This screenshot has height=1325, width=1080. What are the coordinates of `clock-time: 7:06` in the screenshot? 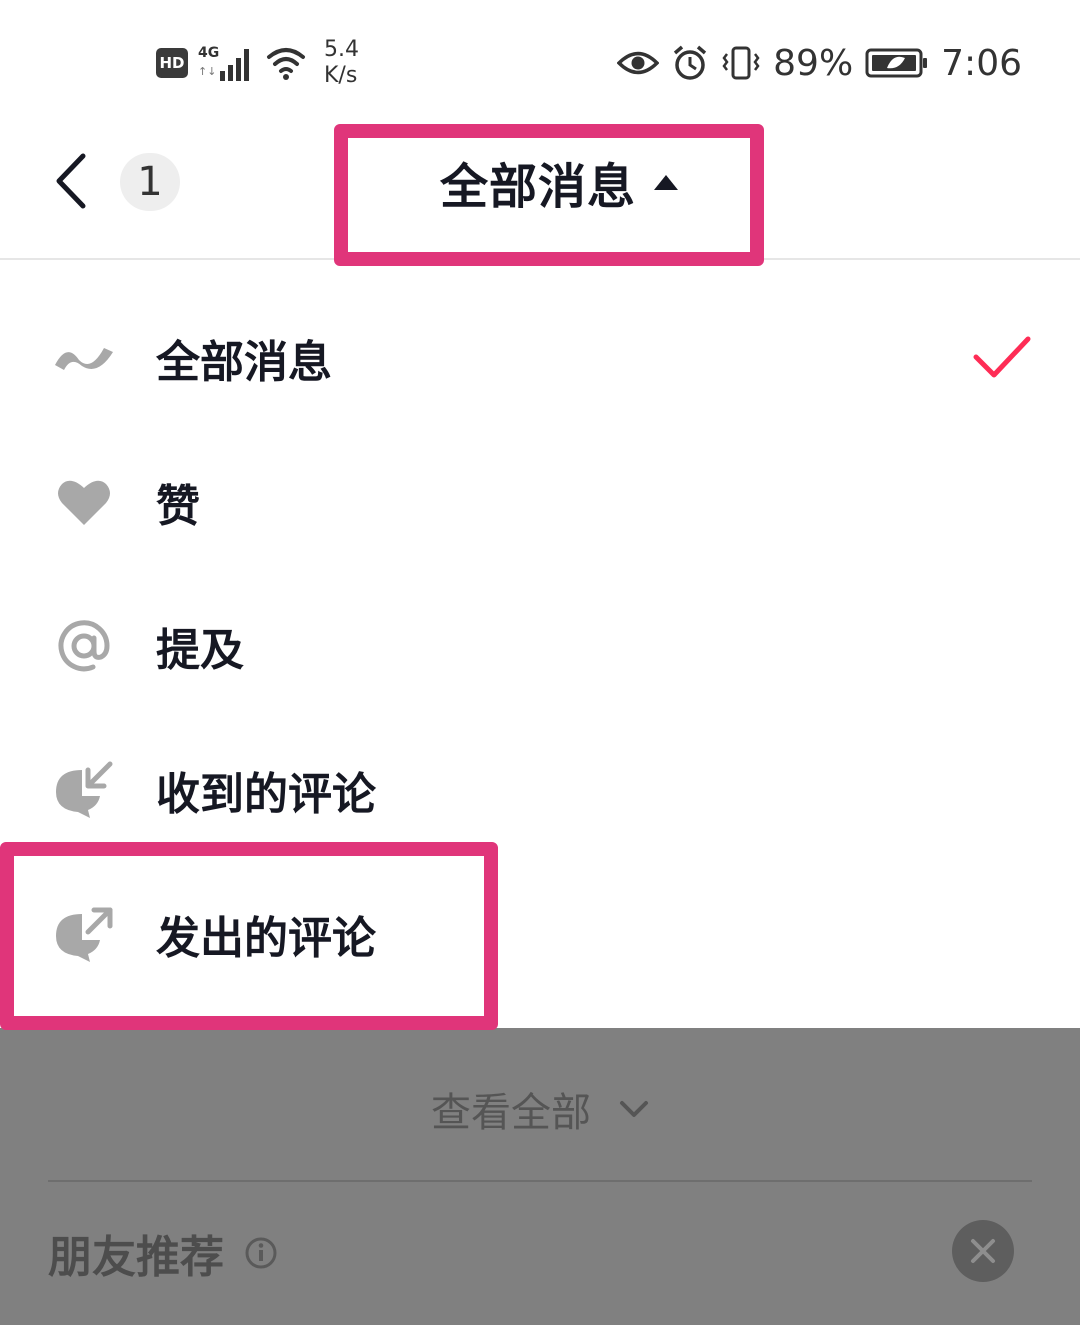 It's located at (981, 63).